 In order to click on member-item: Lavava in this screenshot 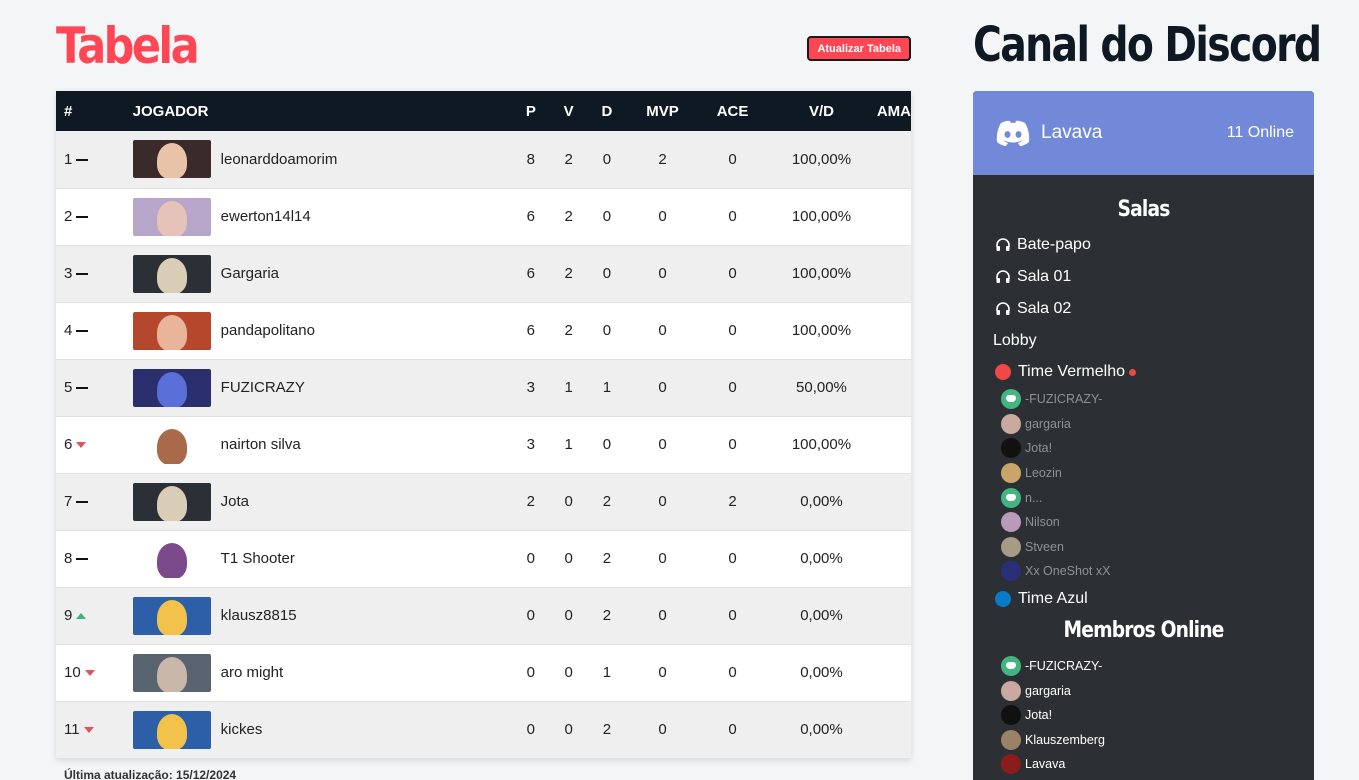, I will do `click(1143, 764)`.